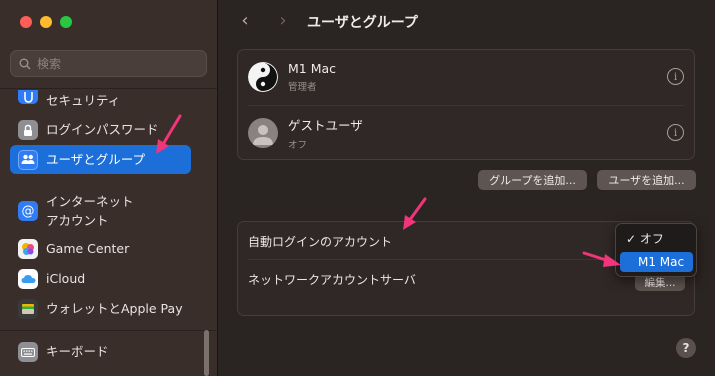 The width and height of the screenshot is (715, 376). What do you see at coordinates (302, 87) in the screenshot?
I see `user-role: 管理者` at bounding box center [302, 87].